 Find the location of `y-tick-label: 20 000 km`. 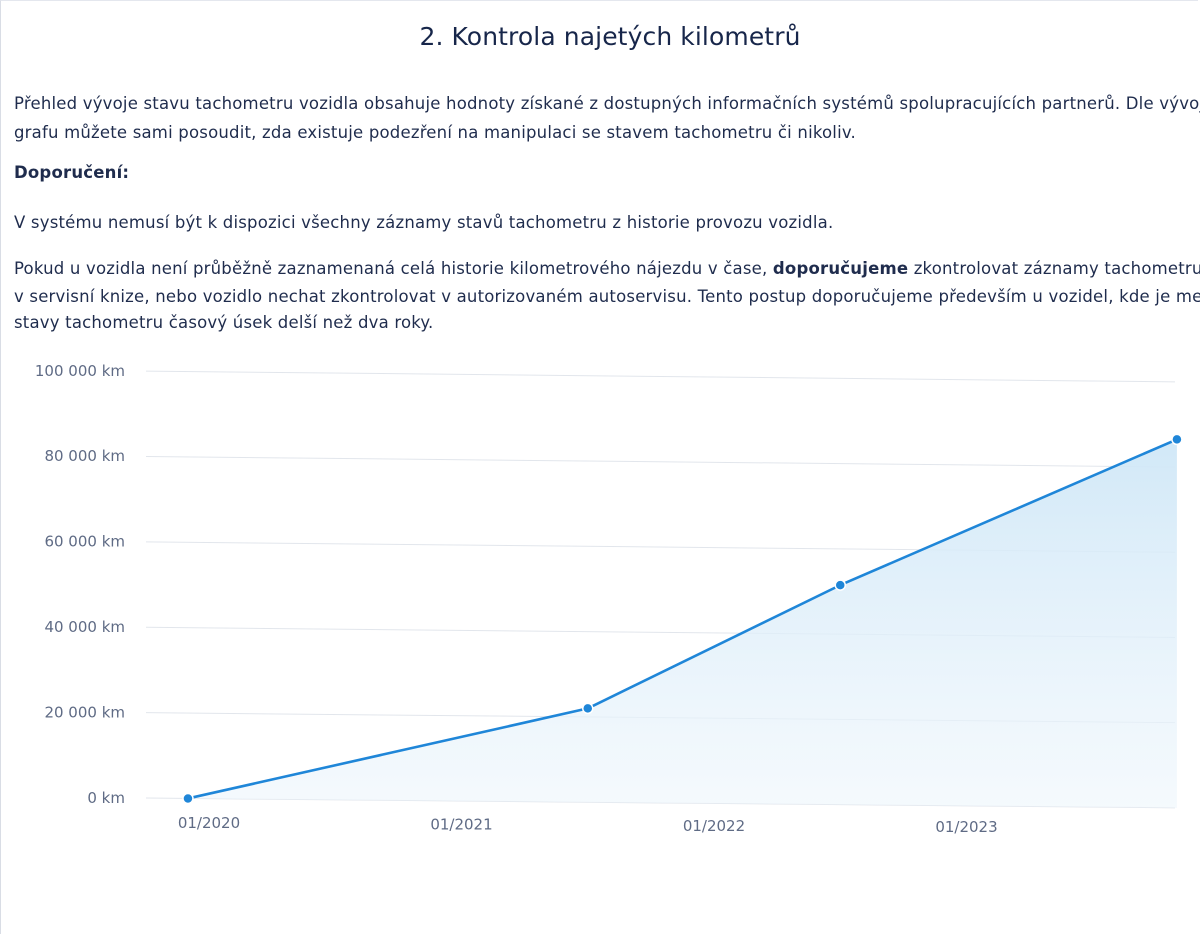

y-tick-label: 20 000 km is located at coordinates (84, 712).